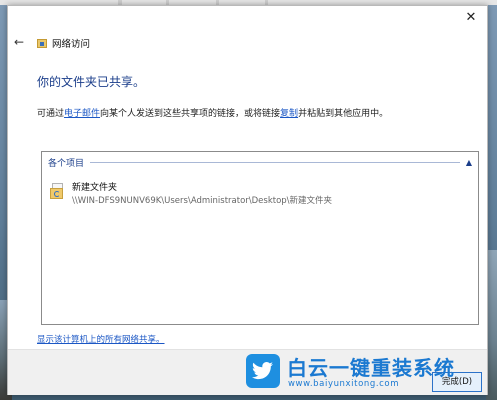 Image resolution: width=497 pixels, height=400 pixels. I want to click on group-header: 各个项目 ▲, so click(260, 162).